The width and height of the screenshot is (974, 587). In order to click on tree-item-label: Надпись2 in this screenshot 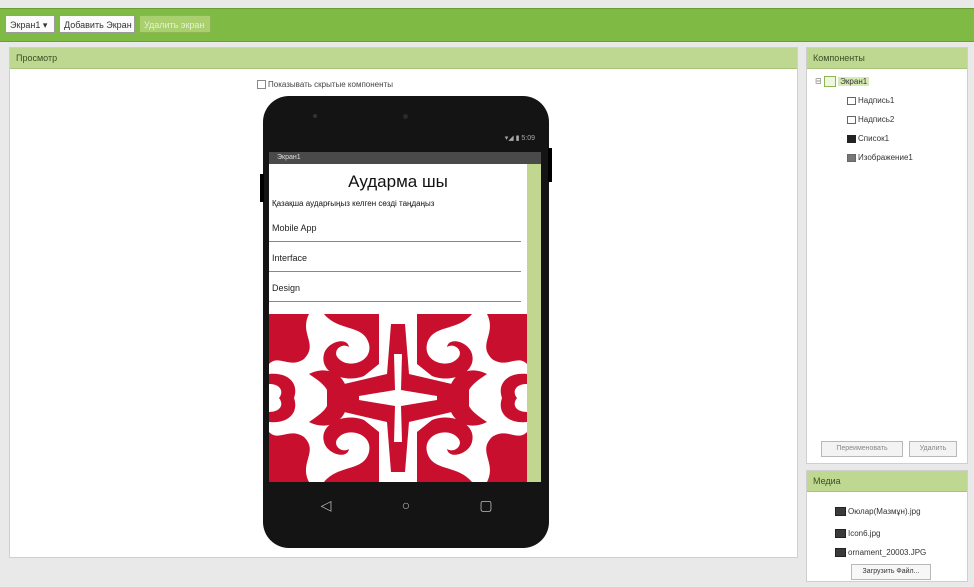, I will do `click(876, 119)`.